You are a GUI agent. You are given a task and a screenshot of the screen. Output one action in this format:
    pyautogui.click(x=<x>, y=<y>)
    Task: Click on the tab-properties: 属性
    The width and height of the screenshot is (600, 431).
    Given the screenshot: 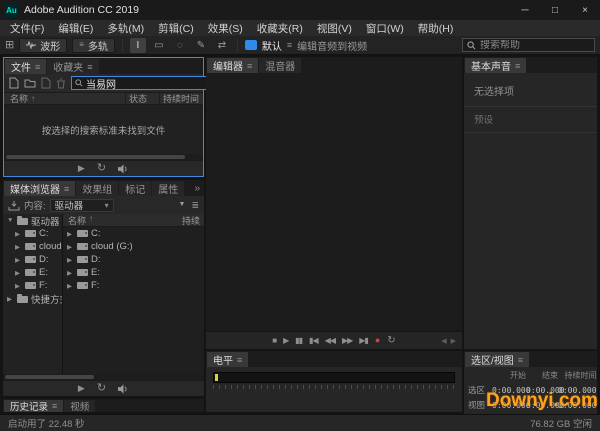 What is the action you would take?
    pyautogui.click(x=168, y=188)
    